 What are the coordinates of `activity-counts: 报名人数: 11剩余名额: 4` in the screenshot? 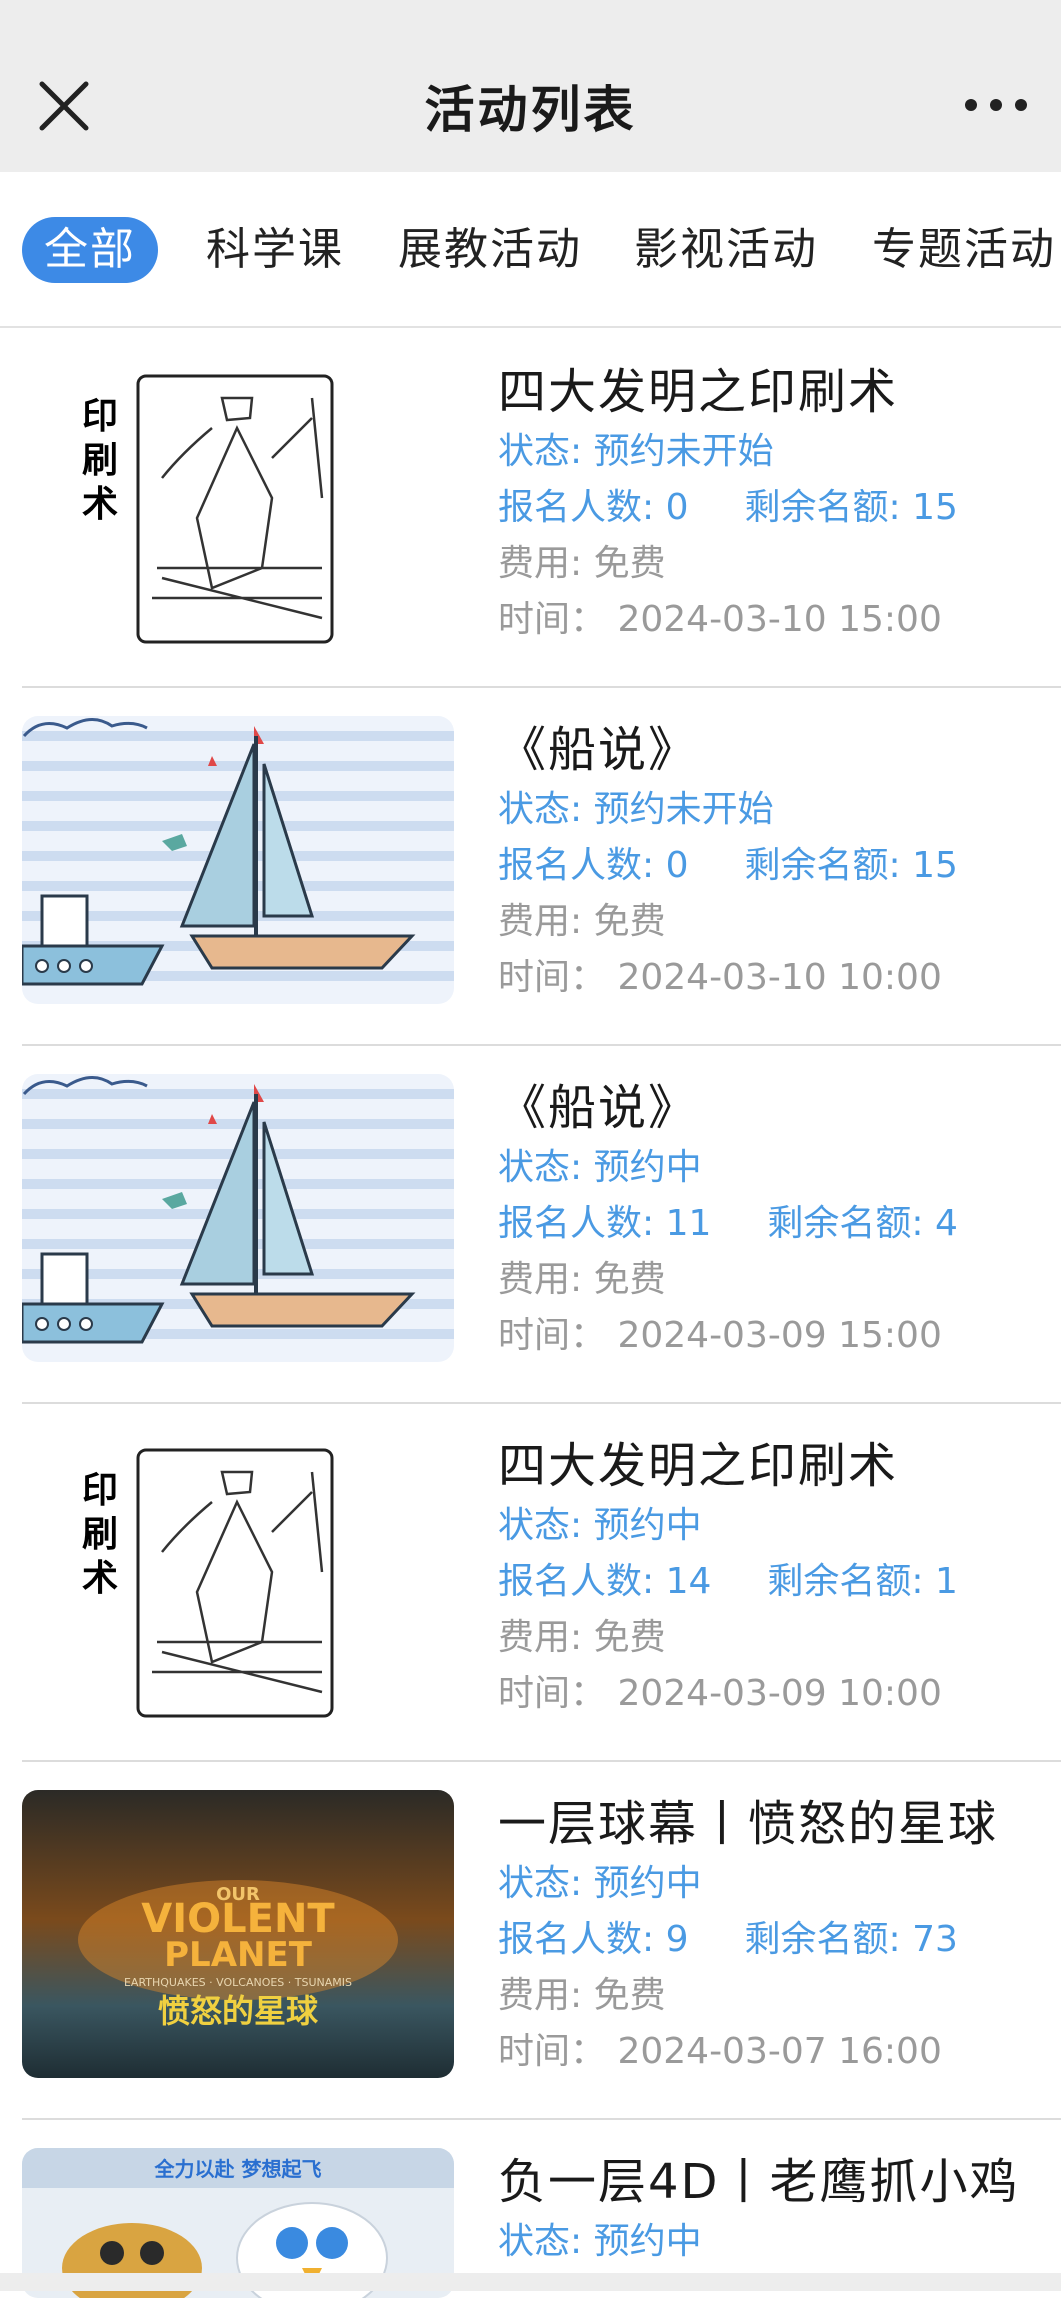 It's located at (778, 1224).